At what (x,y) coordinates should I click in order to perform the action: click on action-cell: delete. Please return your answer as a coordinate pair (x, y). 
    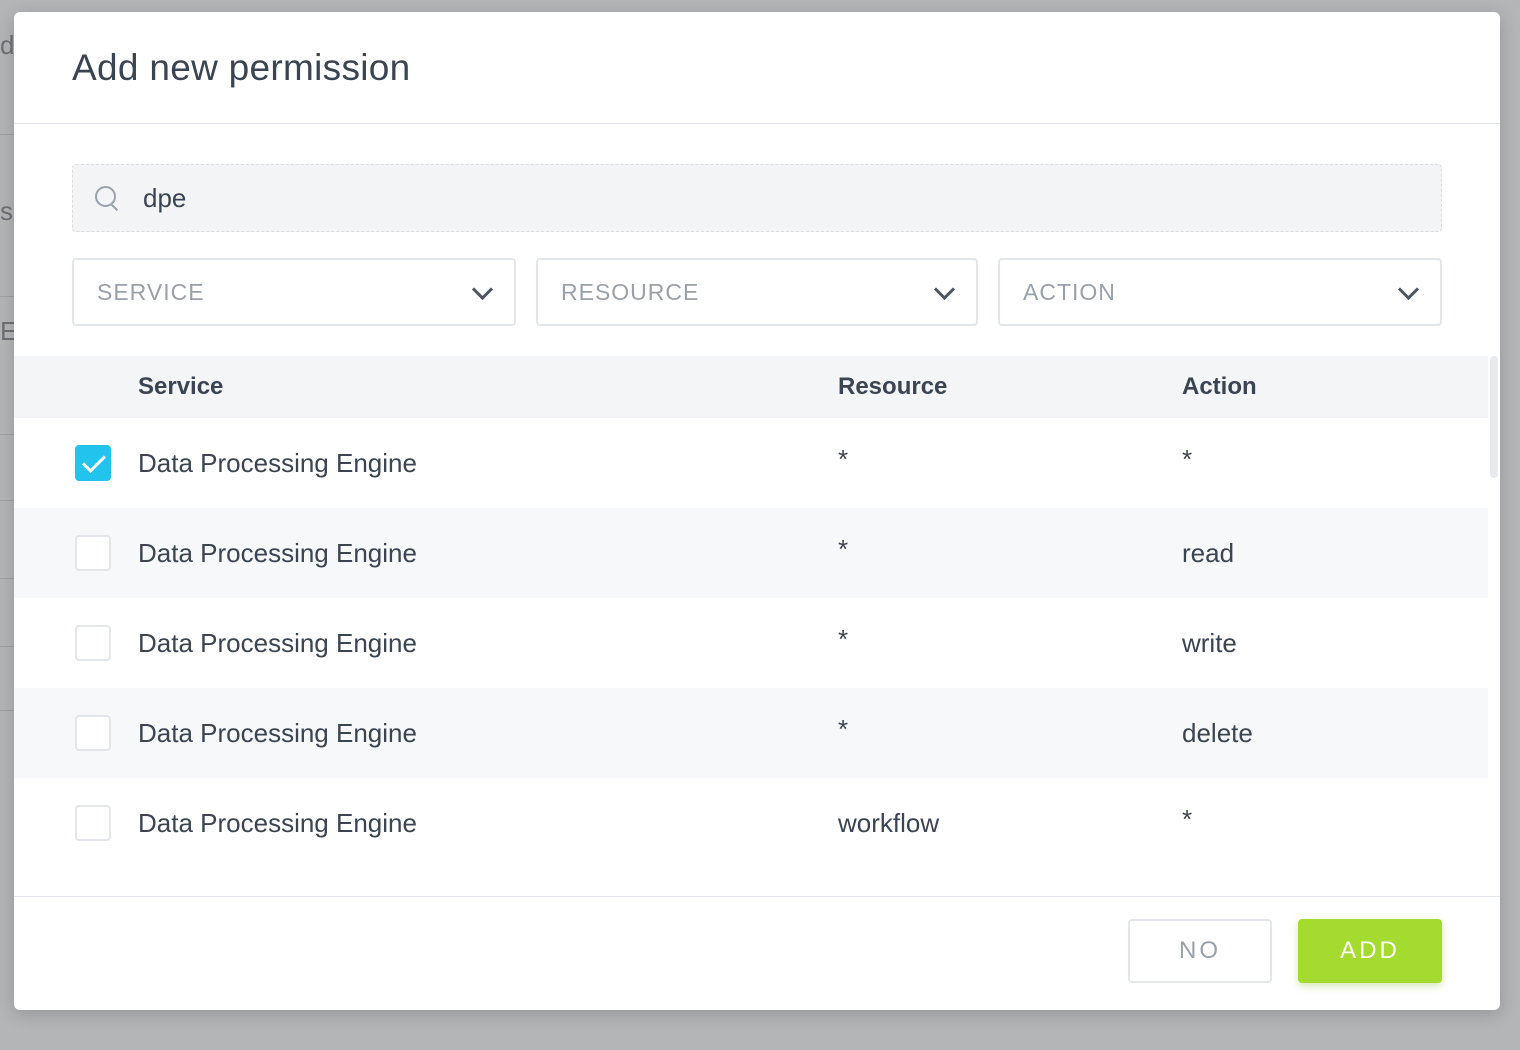
    Looking at the image, I should click on (1217, 733).